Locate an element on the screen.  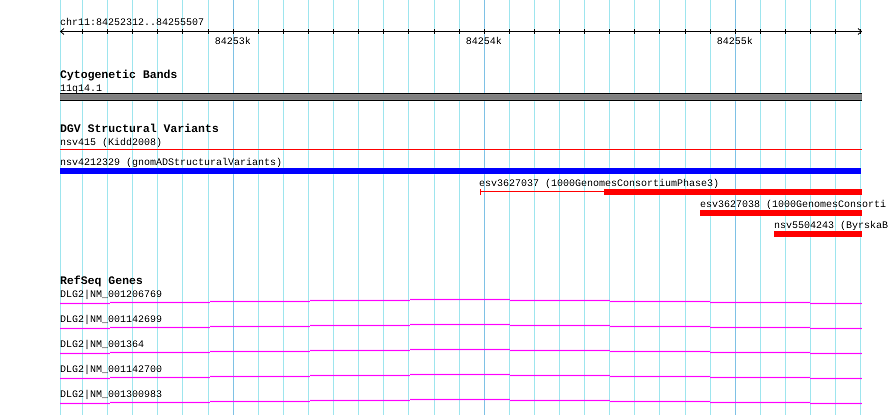
feature-label: esv3627037 (1000GenomesConsortiumPhase3) is located at coordinates (599, 184).